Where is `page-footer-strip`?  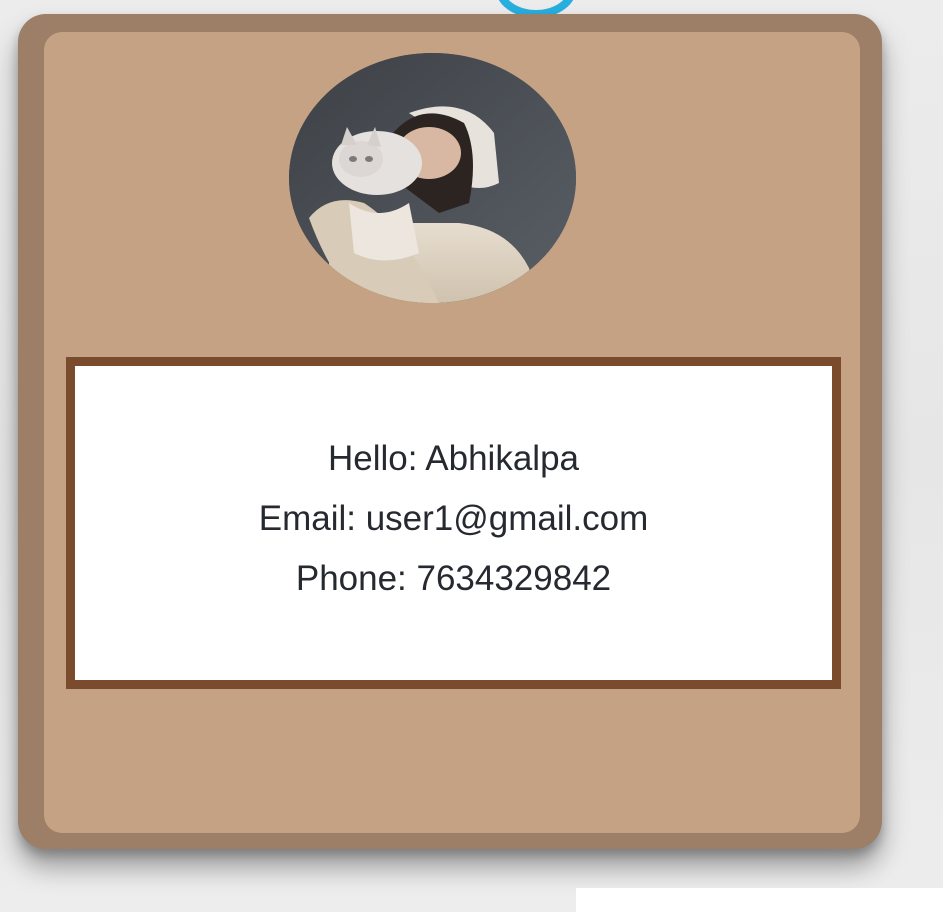 page-footer-strip is located at coordinates (759, 900).